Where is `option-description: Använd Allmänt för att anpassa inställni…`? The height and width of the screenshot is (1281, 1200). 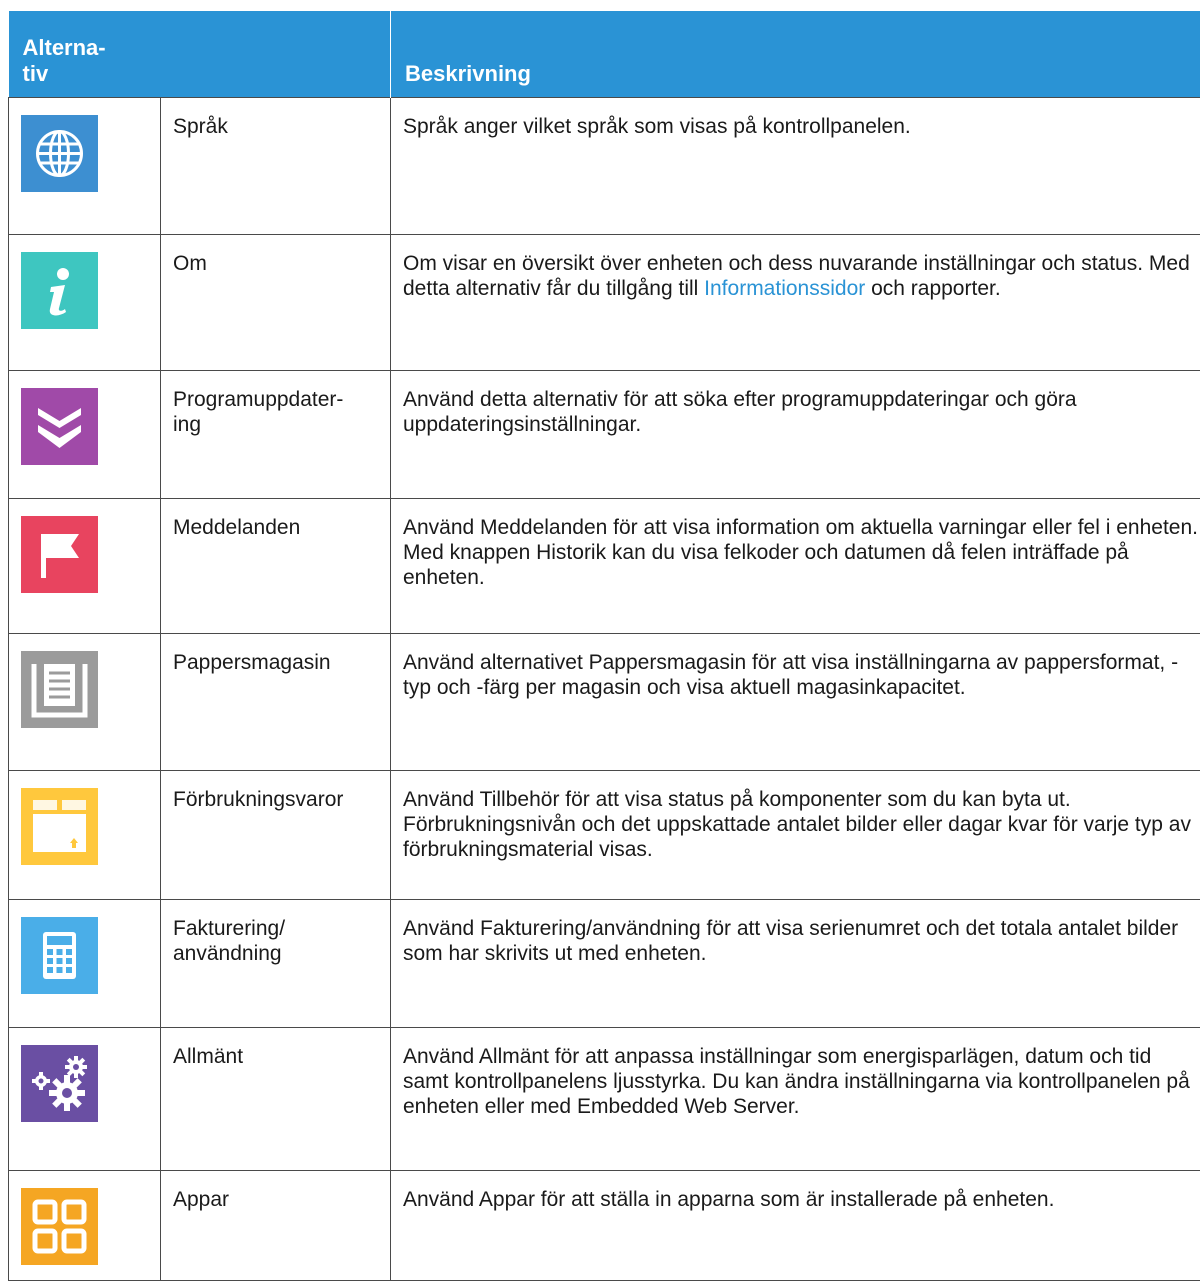 option-description: Använd Allmänt för att anpassa inställni… is located at coordinates (795, 1099).